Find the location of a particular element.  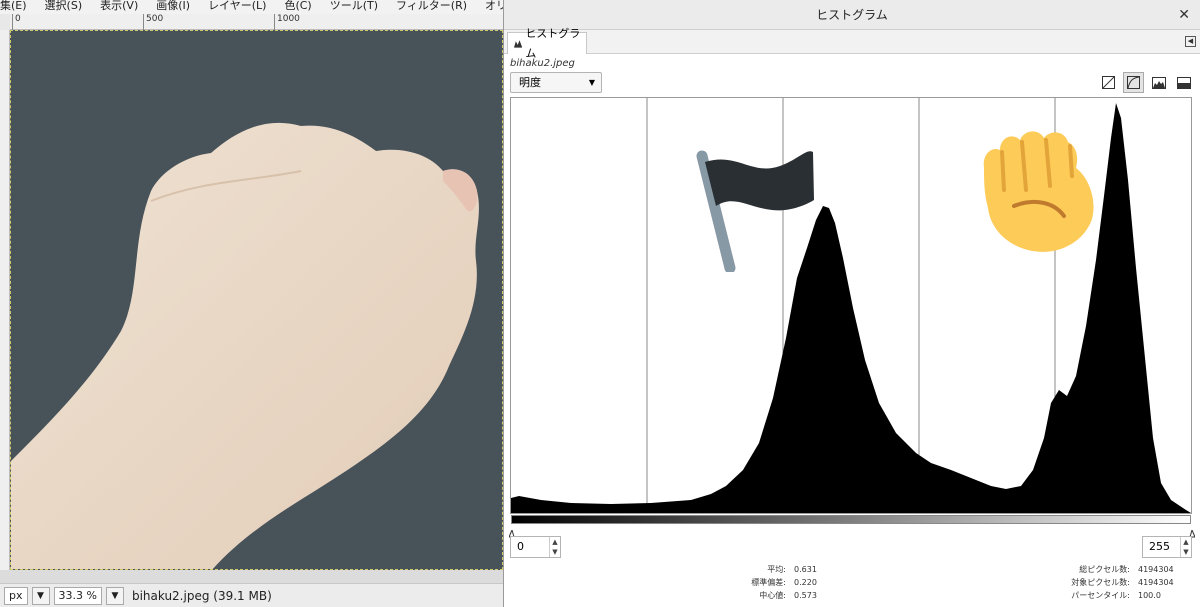

zoom-field: 33.3 % is located at coordinates (77, 595).